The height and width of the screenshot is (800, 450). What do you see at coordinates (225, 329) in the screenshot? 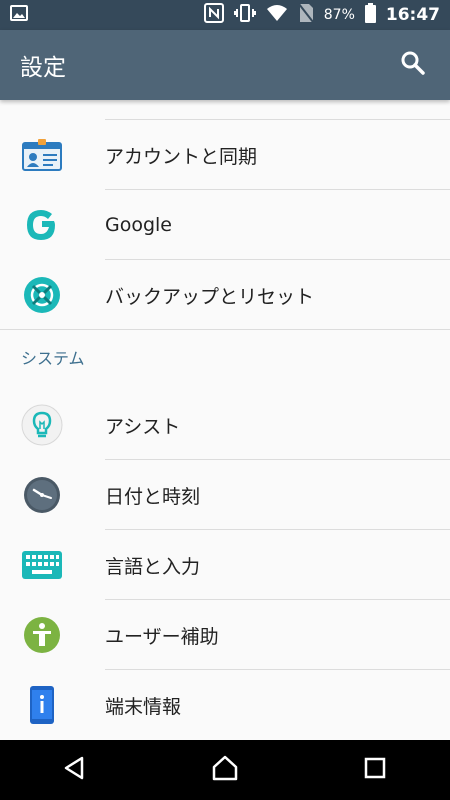
I see `divider` at bounding box center [225, 329].